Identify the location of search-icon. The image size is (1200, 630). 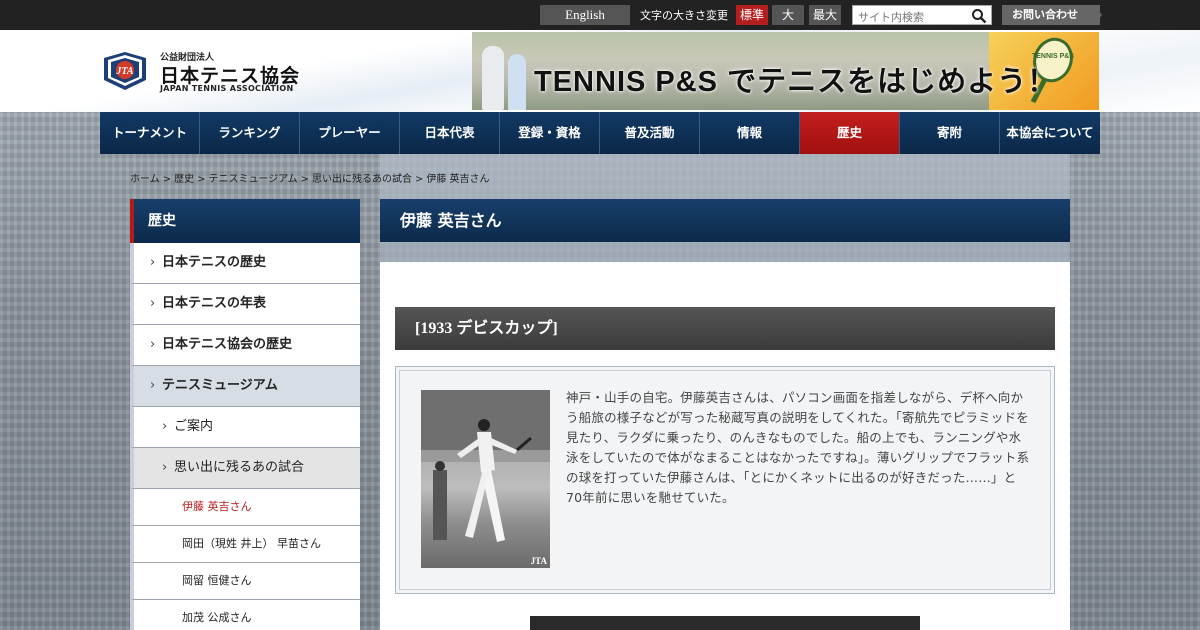
(979, 16).